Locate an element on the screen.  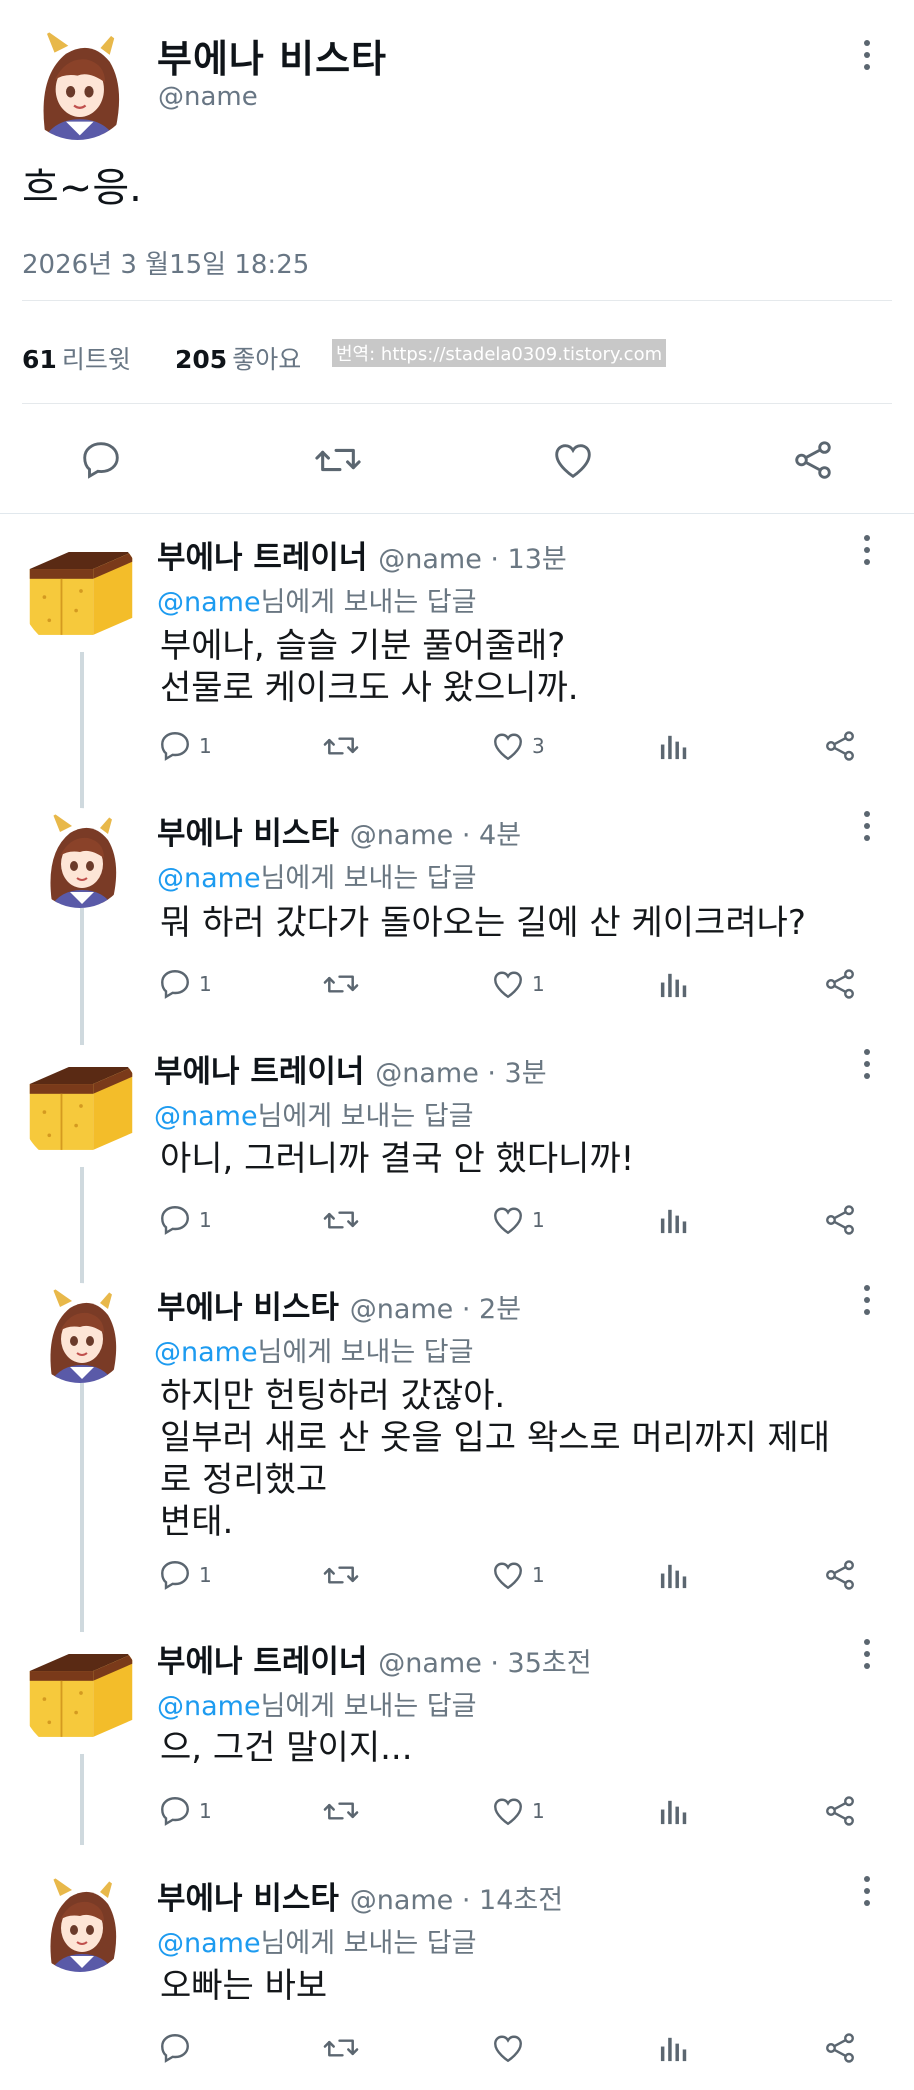
main-display-name: 부에나 비스타 is located at coordinates (272, 55).